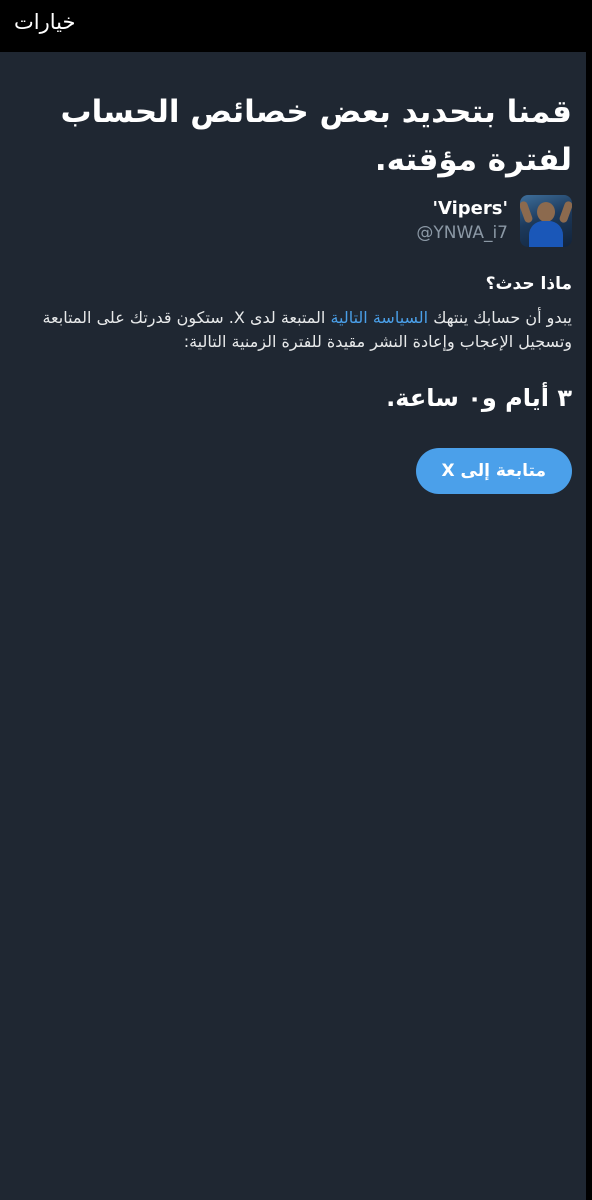  I want to click on what-happened-heading: ماذا حدث؟, so click(528, 284).